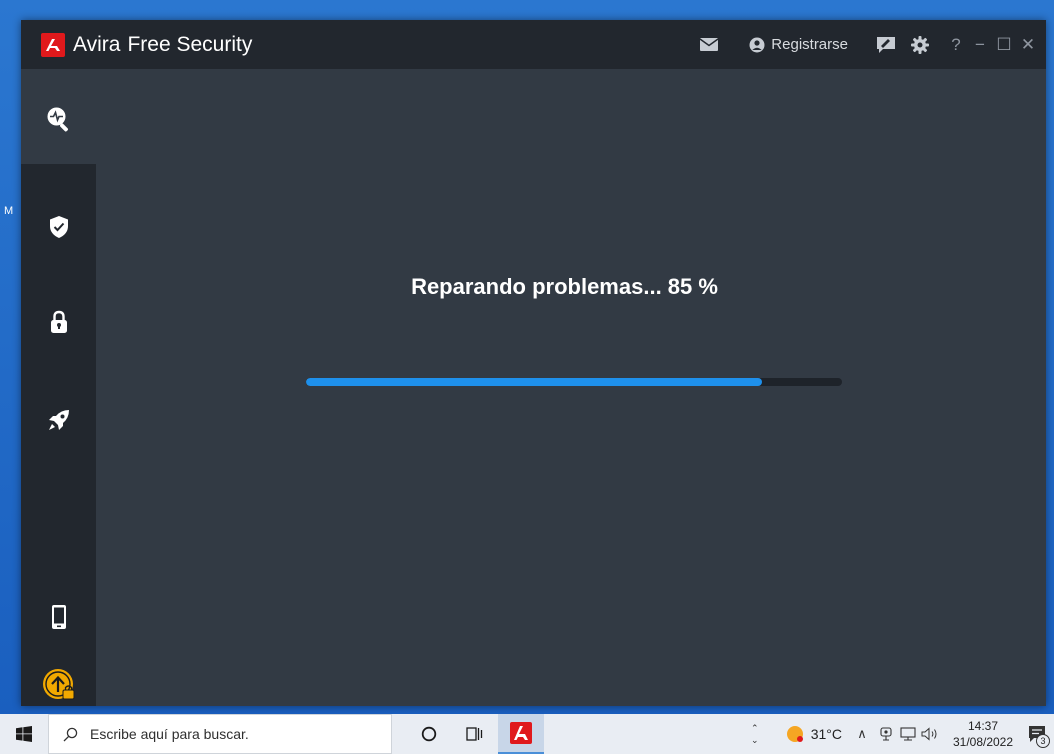 The width and height of the screenshot is (1054, 754). What do you see at coordinates (533, 44) in the screenshot?
I see `titlebar: Avira Free Security Registrarse ? − ☐ ✕` at bounding box center [533, 44].